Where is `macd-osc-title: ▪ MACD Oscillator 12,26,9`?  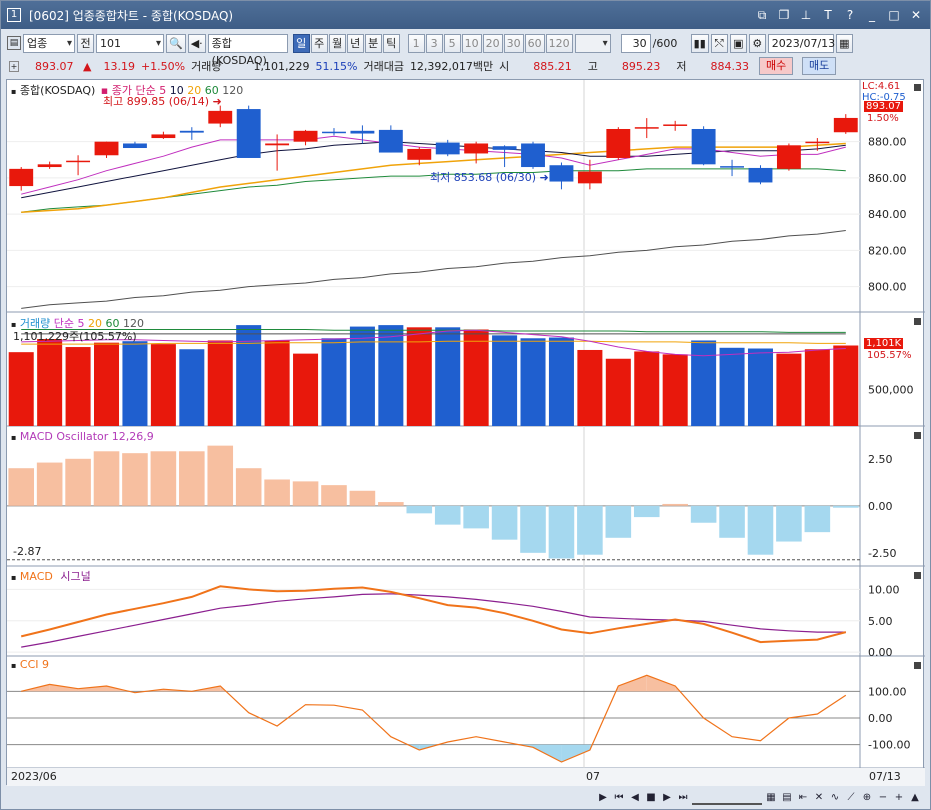 macd-osc-title: ▪ MACD Oscillator 12,26,9 is located at coordinates (82, 436).